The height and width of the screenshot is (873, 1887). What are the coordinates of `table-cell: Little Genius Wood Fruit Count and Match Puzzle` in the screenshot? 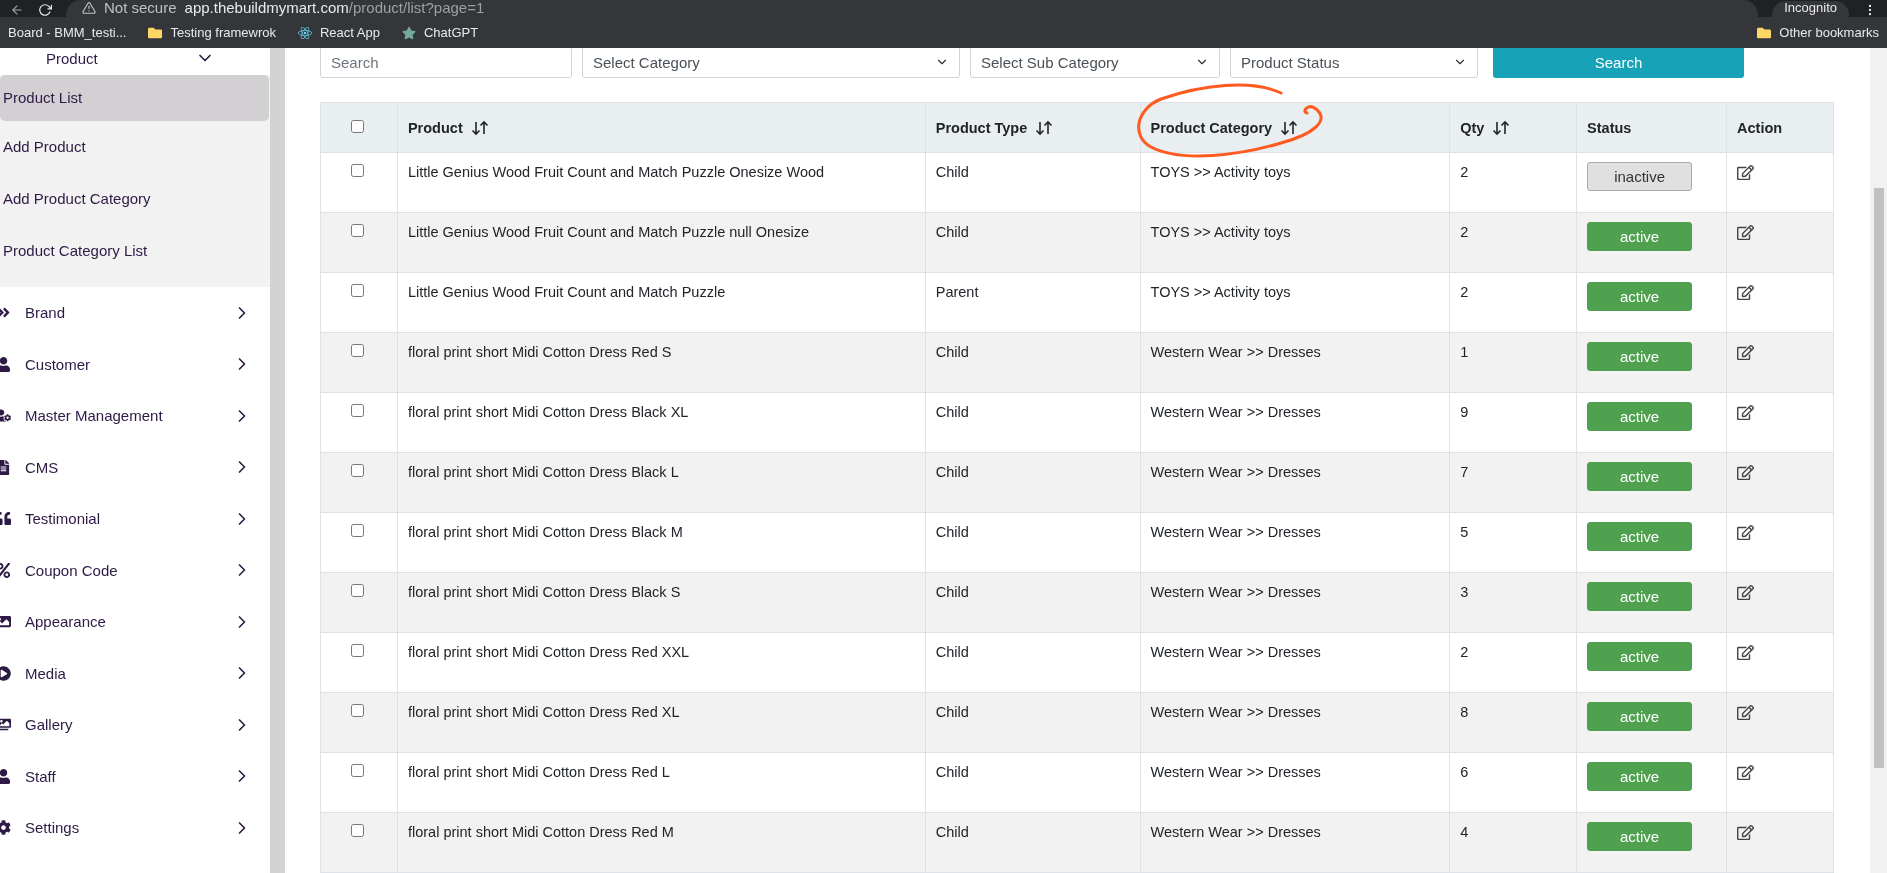 It's located at (661, 302).